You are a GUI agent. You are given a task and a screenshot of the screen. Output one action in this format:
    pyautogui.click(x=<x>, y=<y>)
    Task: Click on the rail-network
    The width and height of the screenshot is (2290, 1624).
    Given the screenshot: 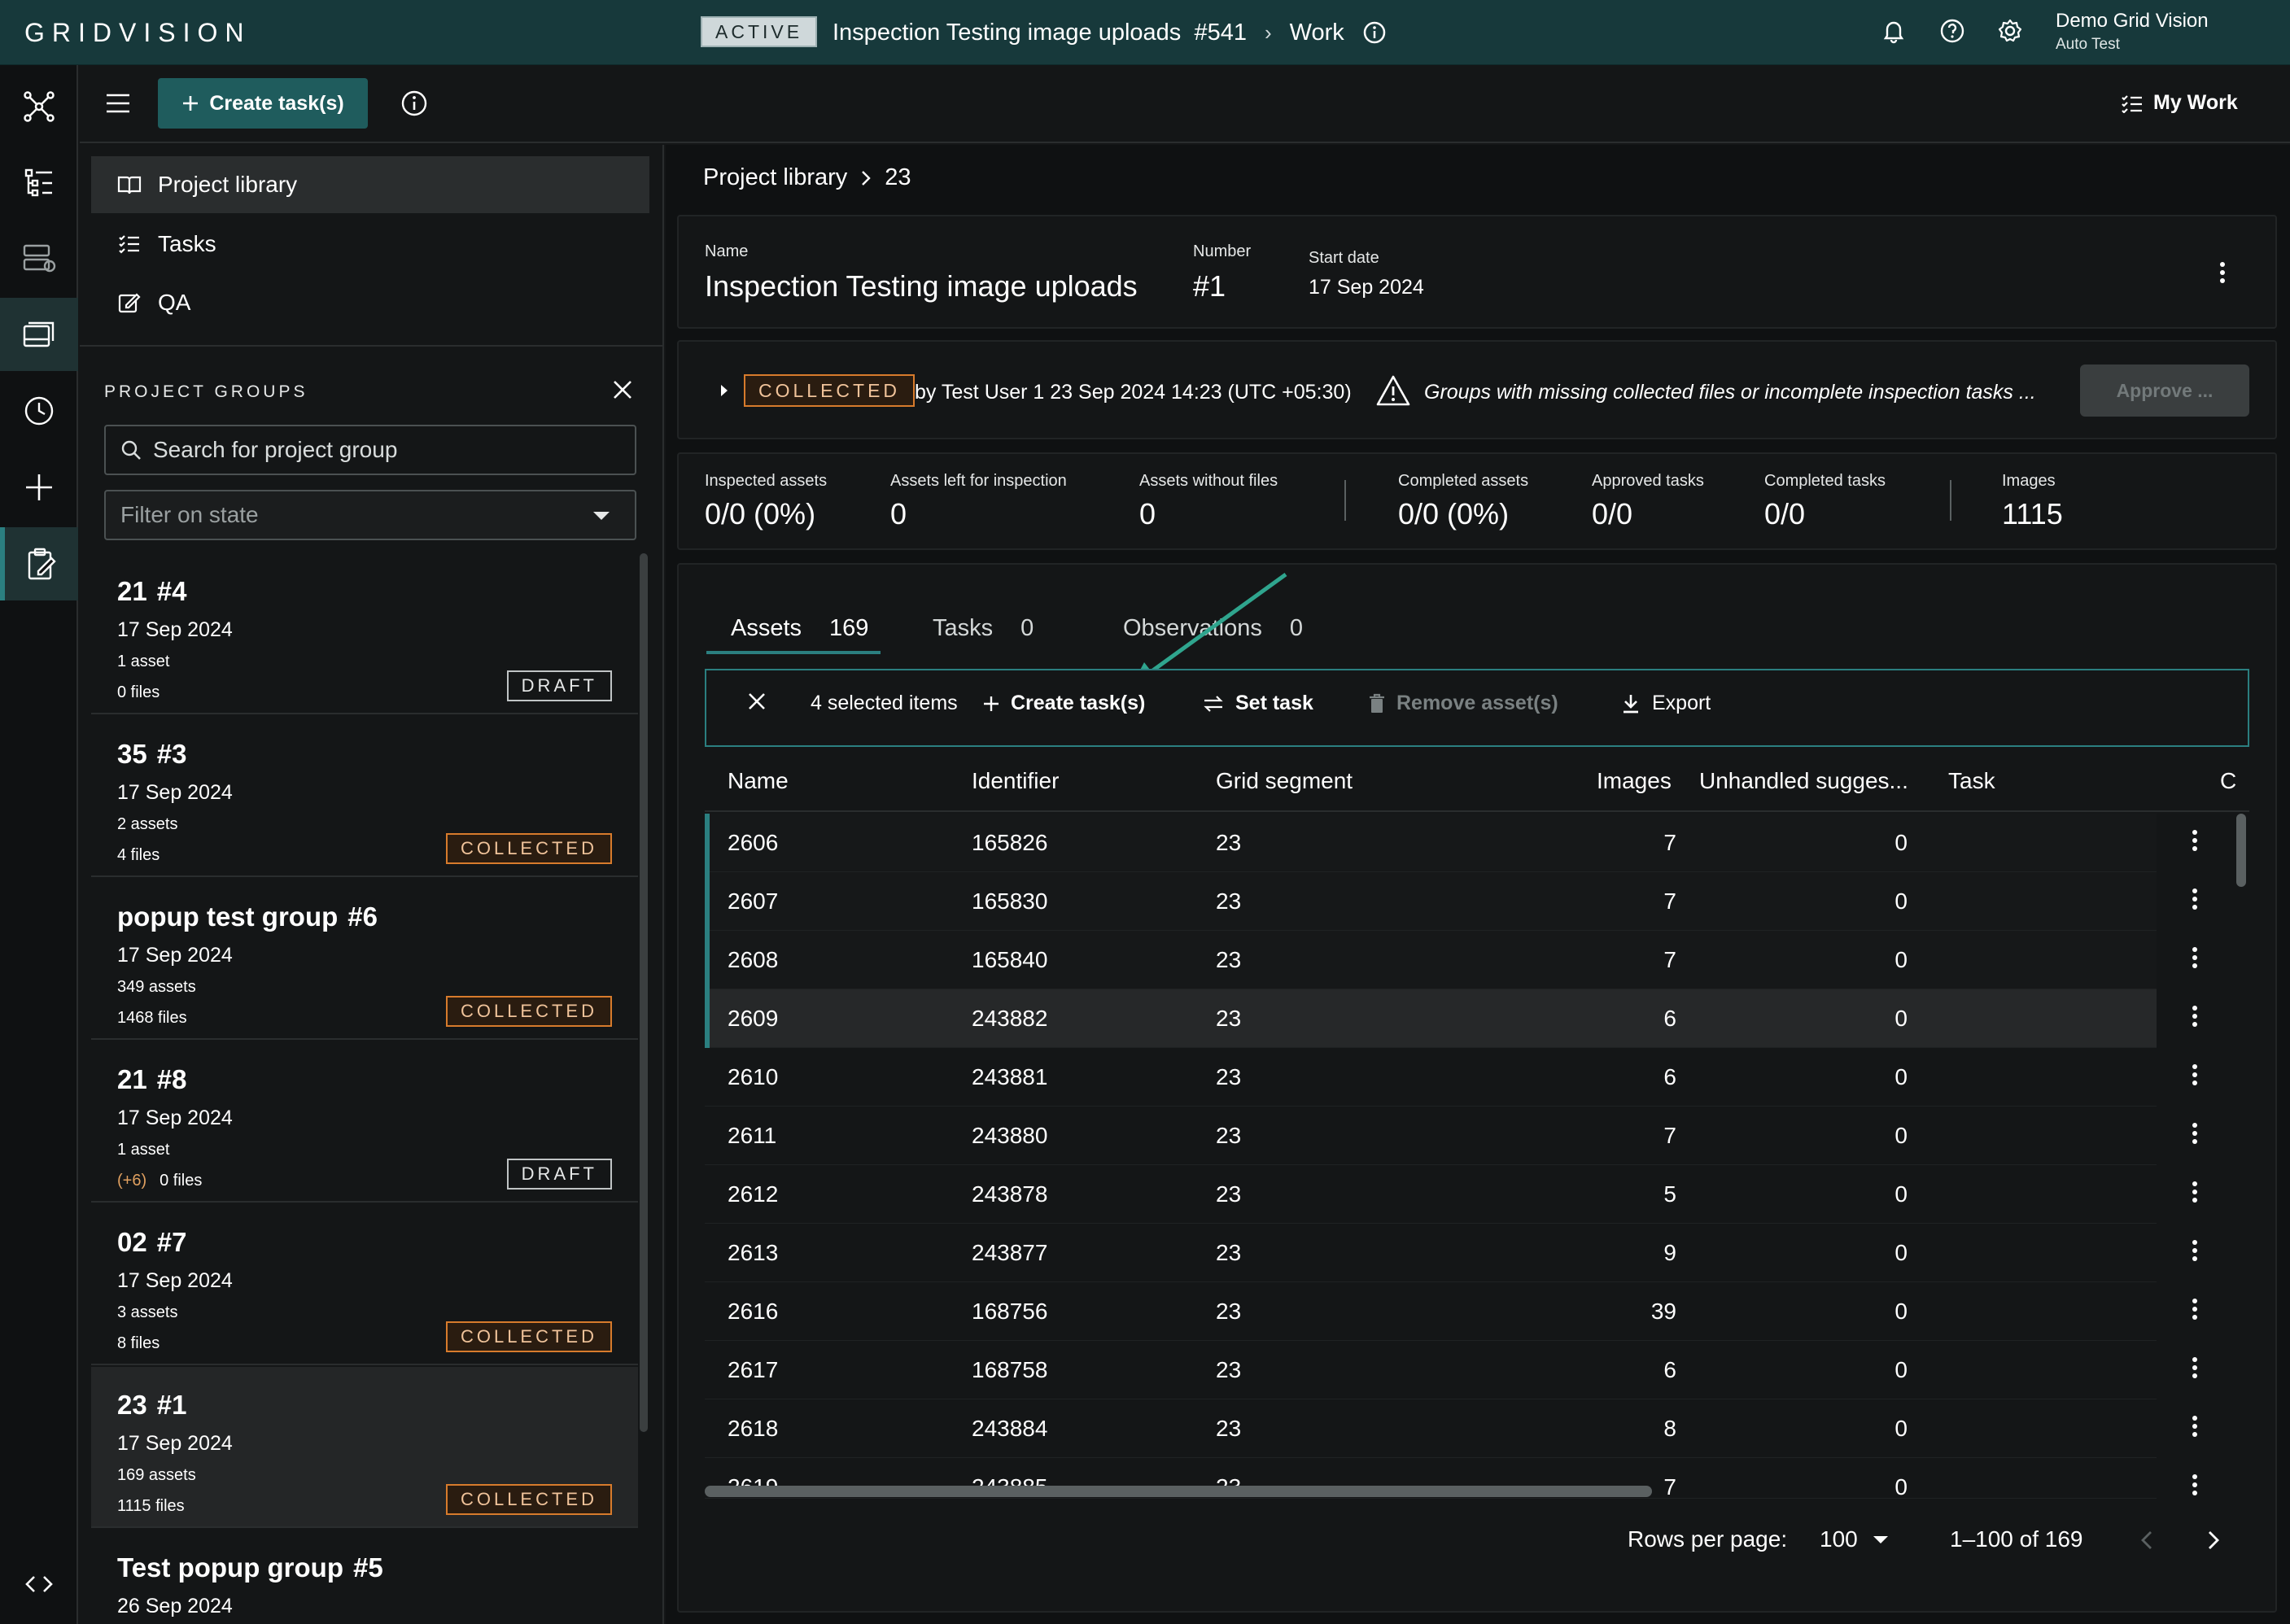 What is the action you would take?
    pyautogui.click(x=39, y=106)
    